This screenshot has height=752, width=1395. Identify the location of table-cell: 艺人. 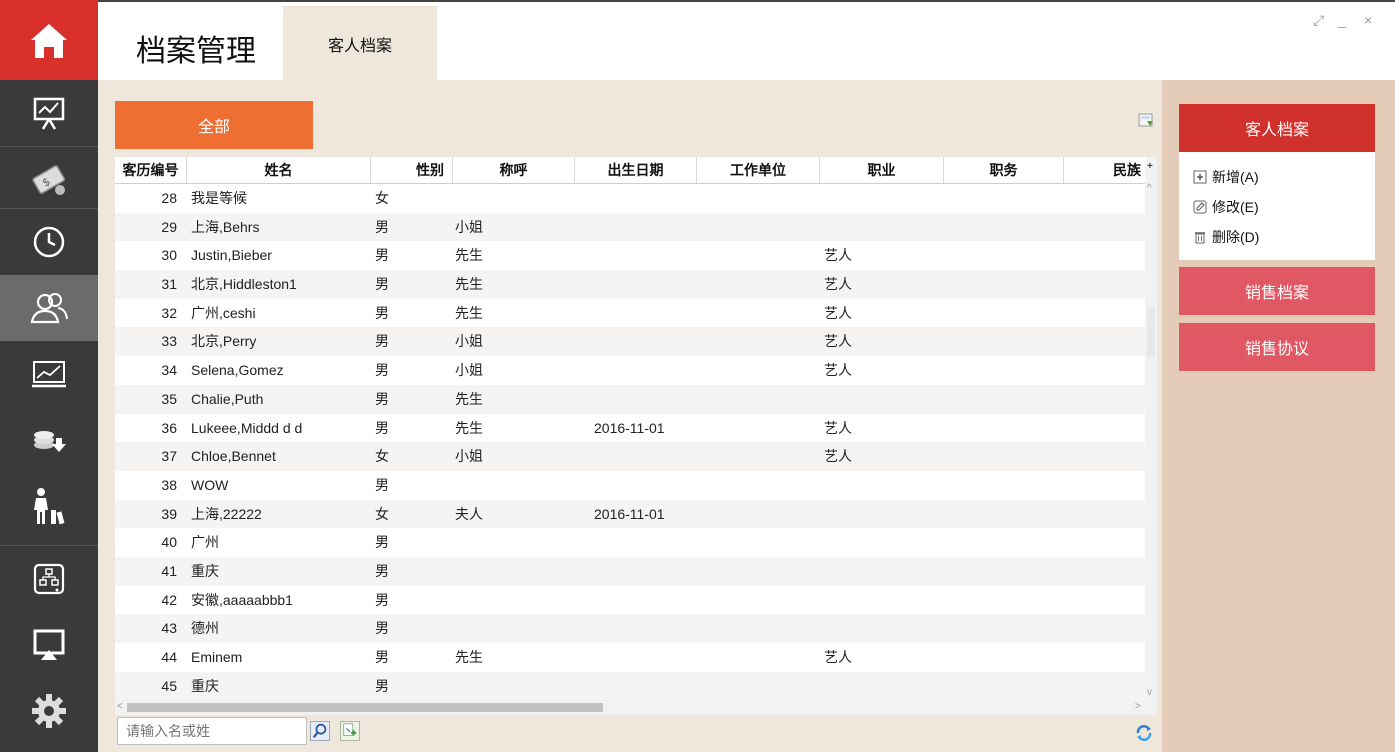
(838, 456).